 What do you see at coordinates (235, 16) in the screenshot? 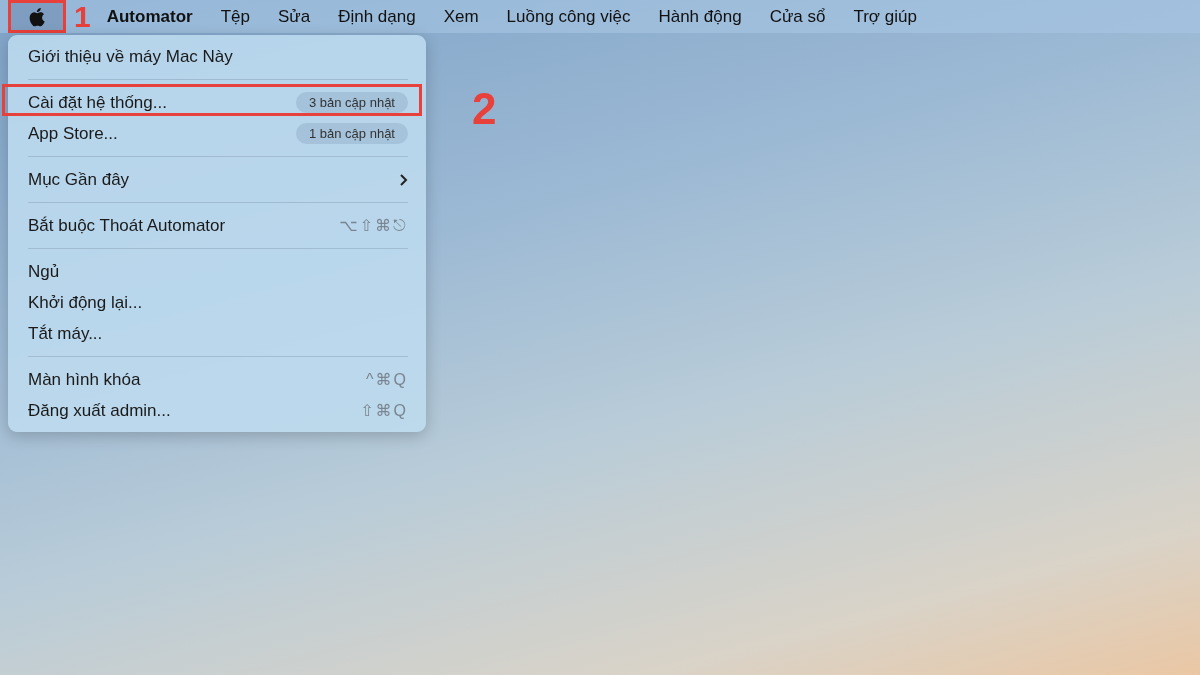
I see `menu-title: Tệp` at bounding box center [235, 16].